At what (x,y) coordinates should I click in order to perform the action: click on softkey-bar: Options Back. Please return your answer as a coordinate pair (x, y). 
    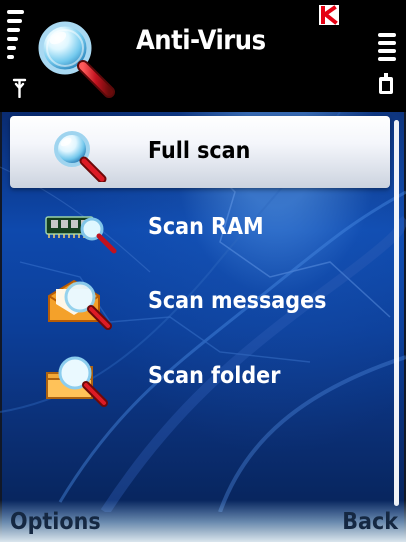
    Looking at the image, I should click on (203, 521).